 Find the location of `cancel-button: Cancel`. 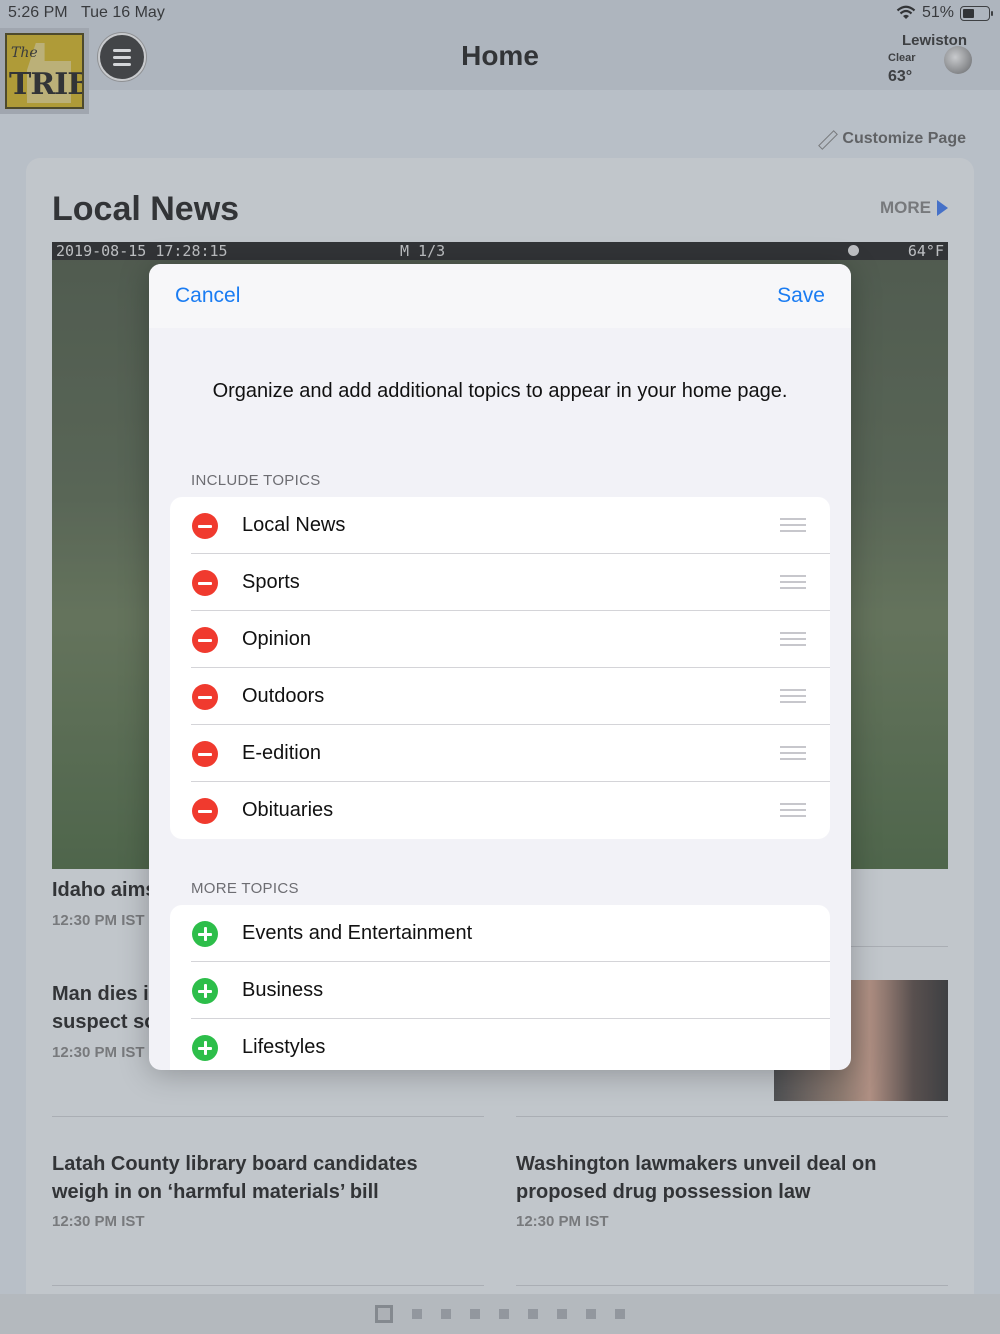

cancel-button: Cancel is located at coordinates (207, 296).